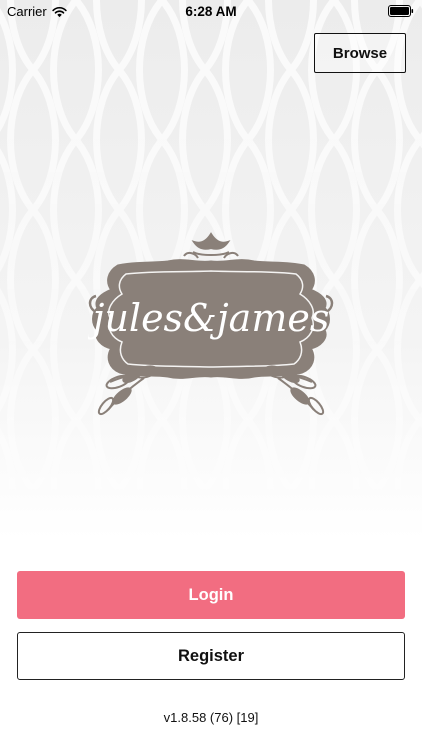 This screenshot has width=422, height=750. Describe the element at coordinates (211, 595) in the screenshot. I see `login-button: Login` at that location.